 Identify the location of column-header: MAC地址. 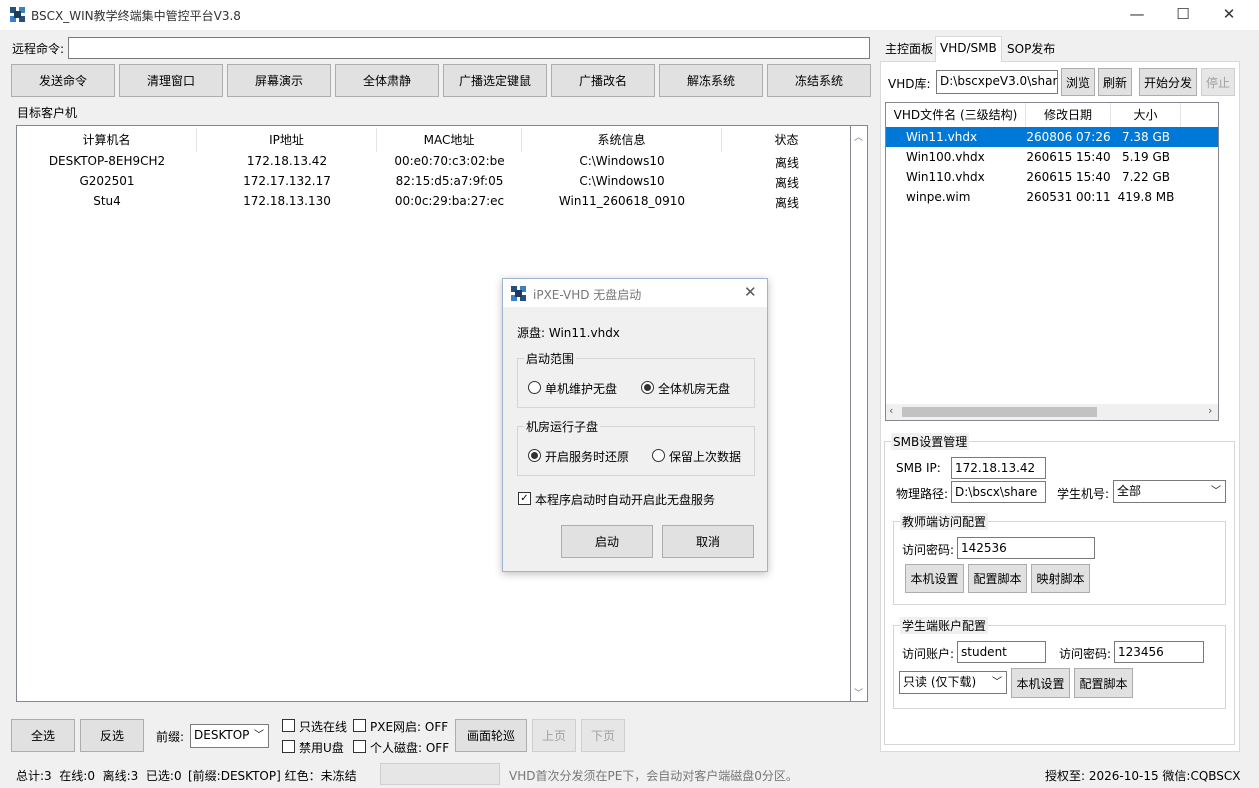
(449, 140).